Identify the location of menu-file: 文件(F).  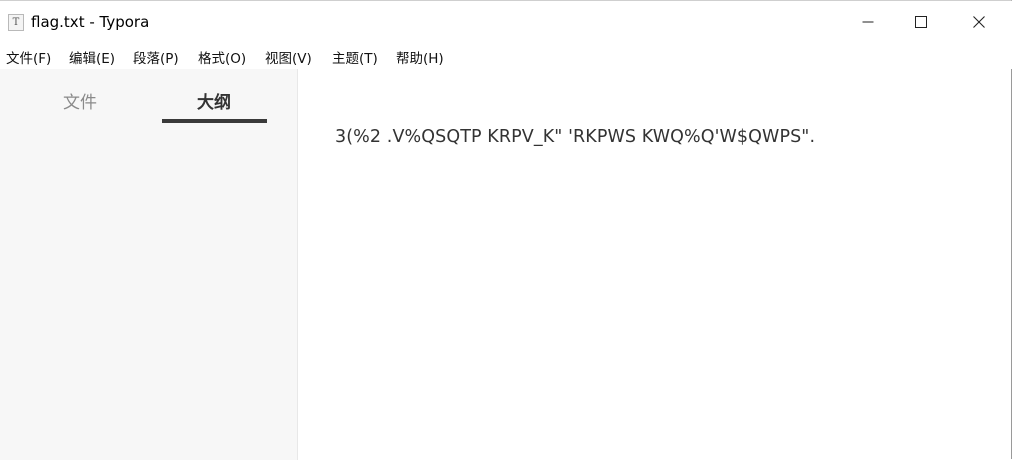
(28, 57).